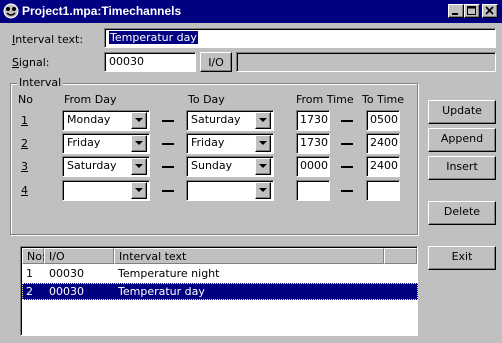 The height and width of the screenshot is (343, 502). I want to click on list-item: 1 00030 Temperature night, so click(220, 273).